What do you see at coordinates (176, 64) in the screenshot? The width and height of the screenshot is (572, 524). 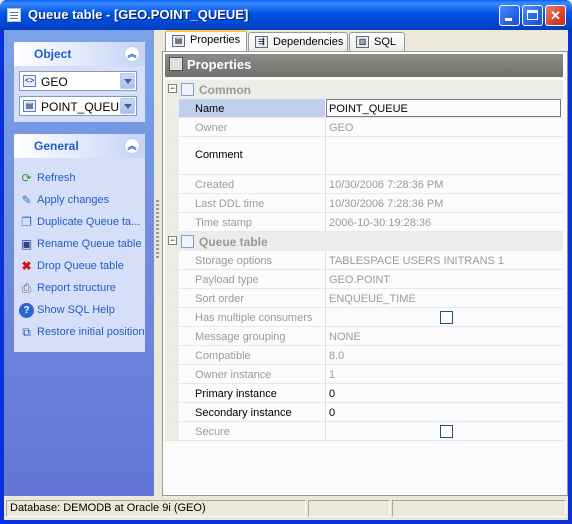 I see `properties-icon` at bounding box center [176, 64].